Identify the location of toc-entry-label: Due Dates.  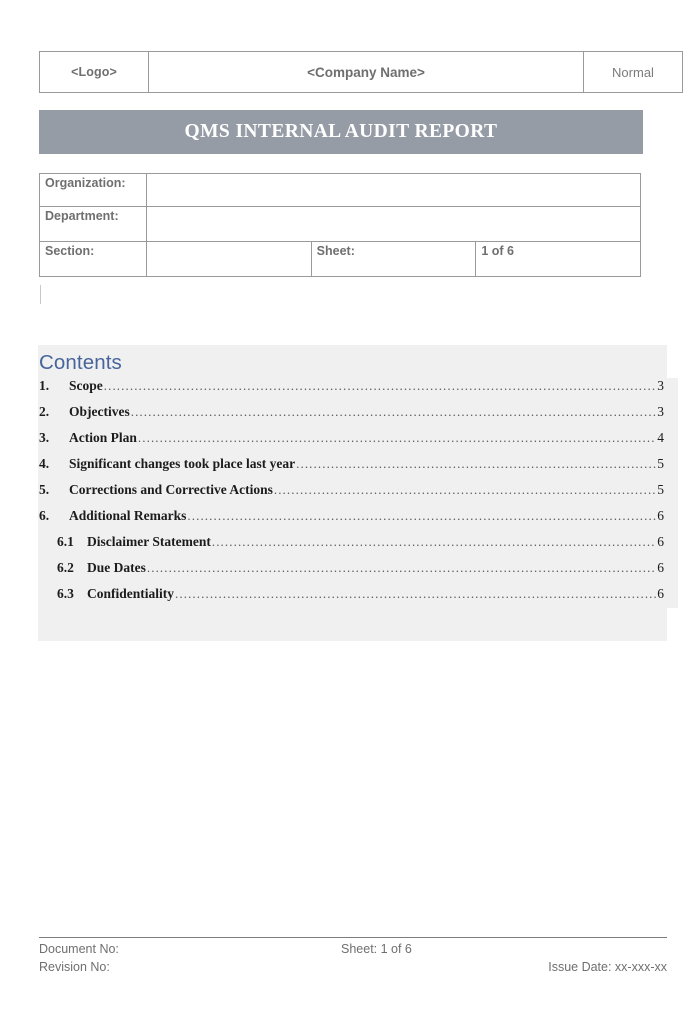
(116, 567).